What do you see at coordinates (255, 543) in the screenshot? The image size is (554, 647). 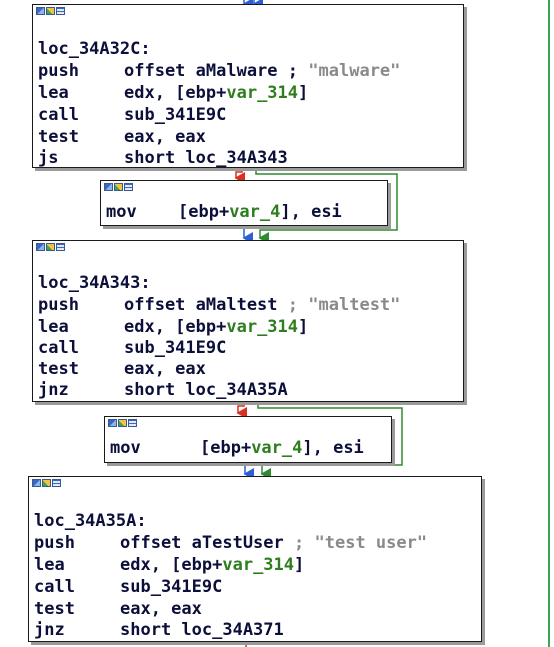 I see `instruction-line: push offset aTestUser ; "test user"` at bounding box center [255, 543].